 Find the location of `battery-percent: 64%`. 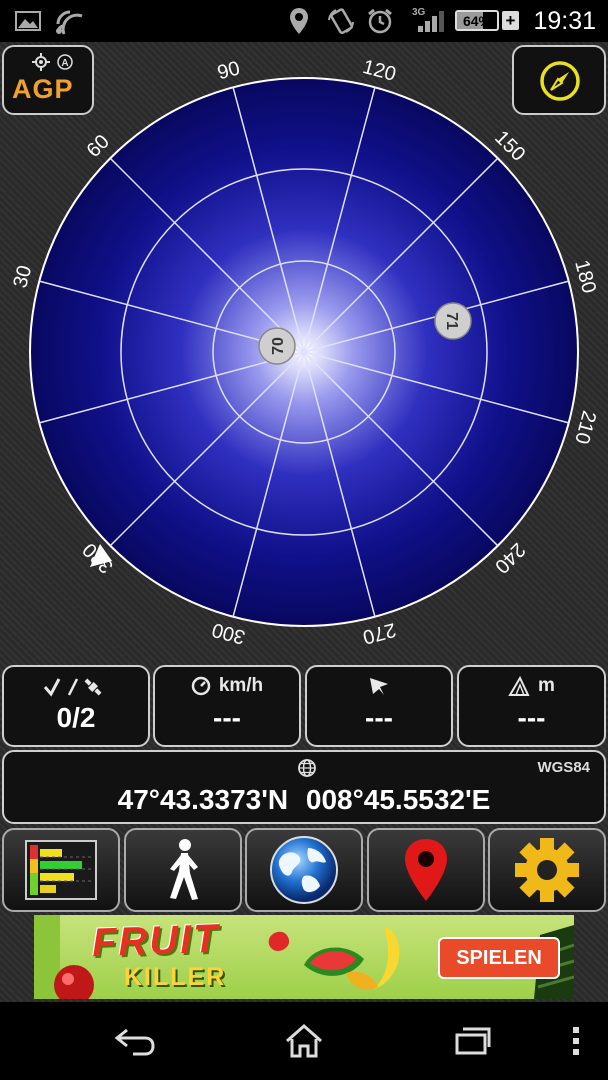

battery-percent: 64% is located at coordinates (477, 20).